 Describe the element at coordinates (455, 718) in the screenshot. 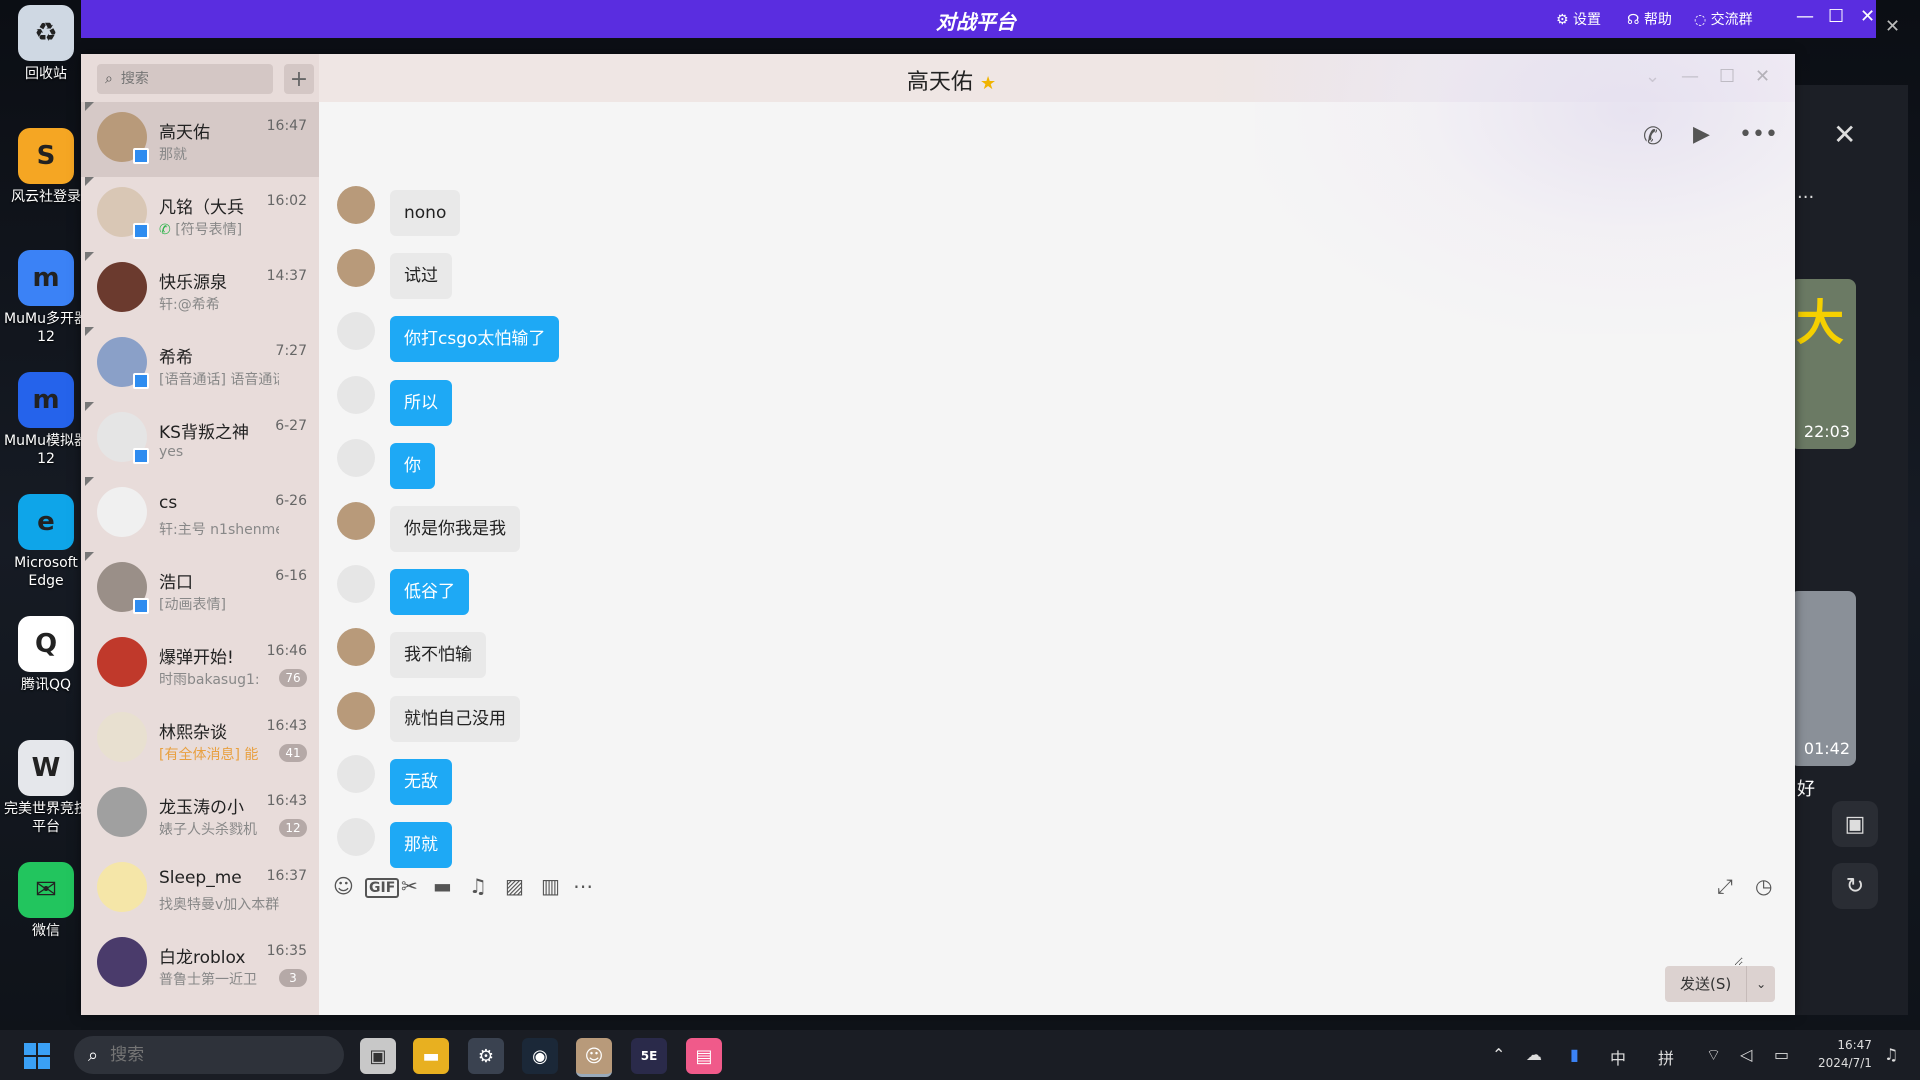

I see `message-bubble: 就怕自己没用` at that location.